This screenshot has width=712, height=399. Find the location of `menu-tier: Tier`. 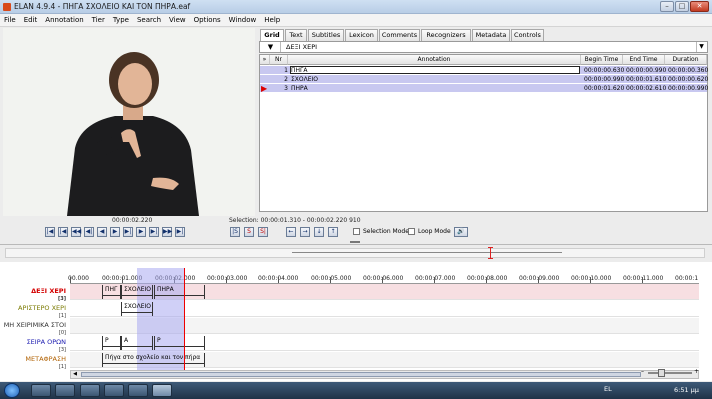

menu-tier: Tier is located at coordinates (98, 19).